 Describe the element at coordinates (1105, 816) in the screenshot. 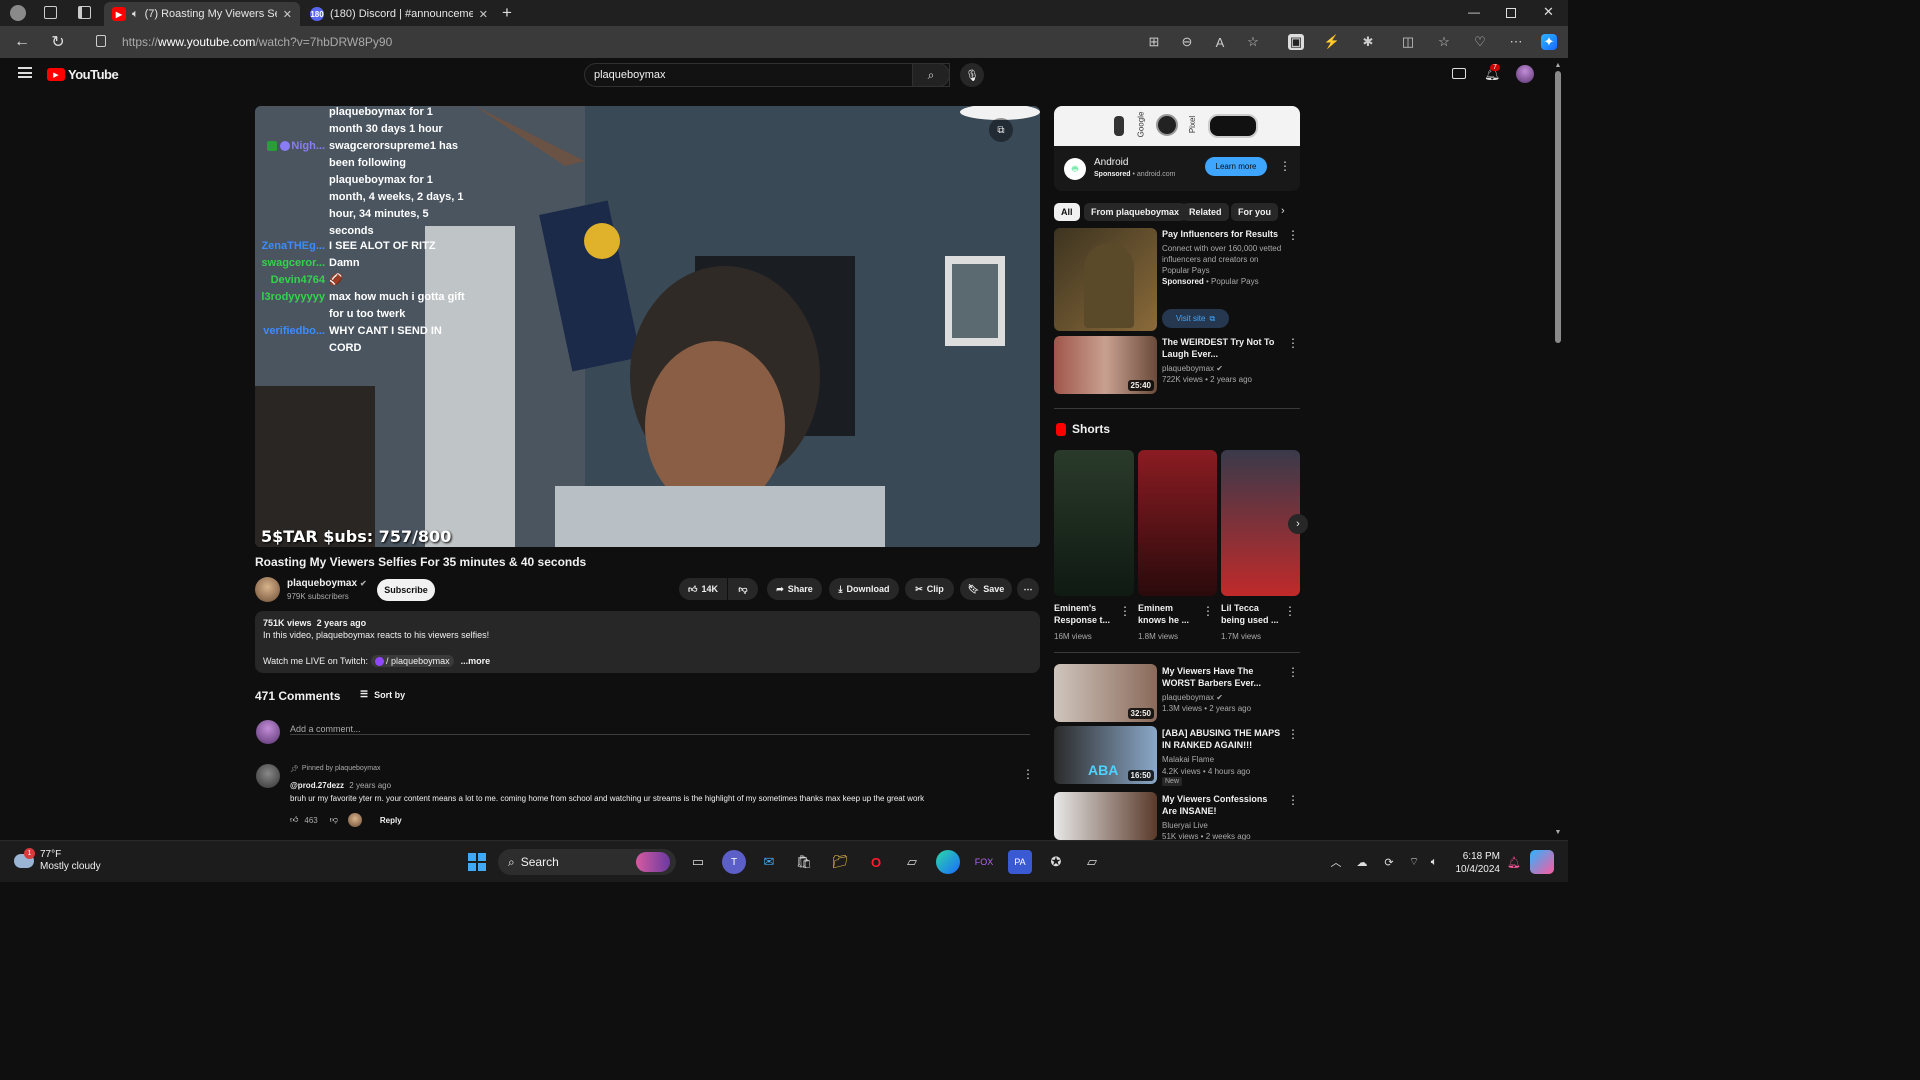

I see `video-thumbnail` at that location.